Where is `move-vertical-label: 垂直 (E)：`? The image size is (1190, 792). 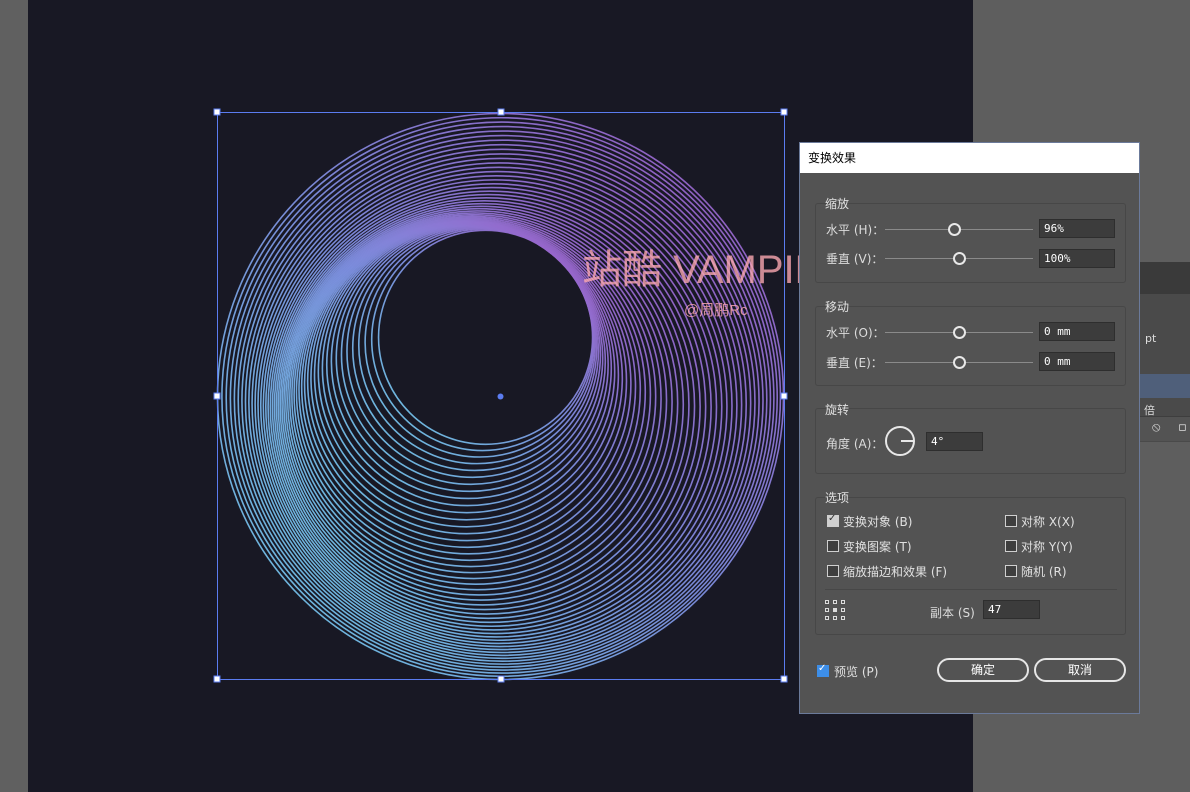 move-vertical-label: 垂直 (E)： is located at coordinates (854, 363).